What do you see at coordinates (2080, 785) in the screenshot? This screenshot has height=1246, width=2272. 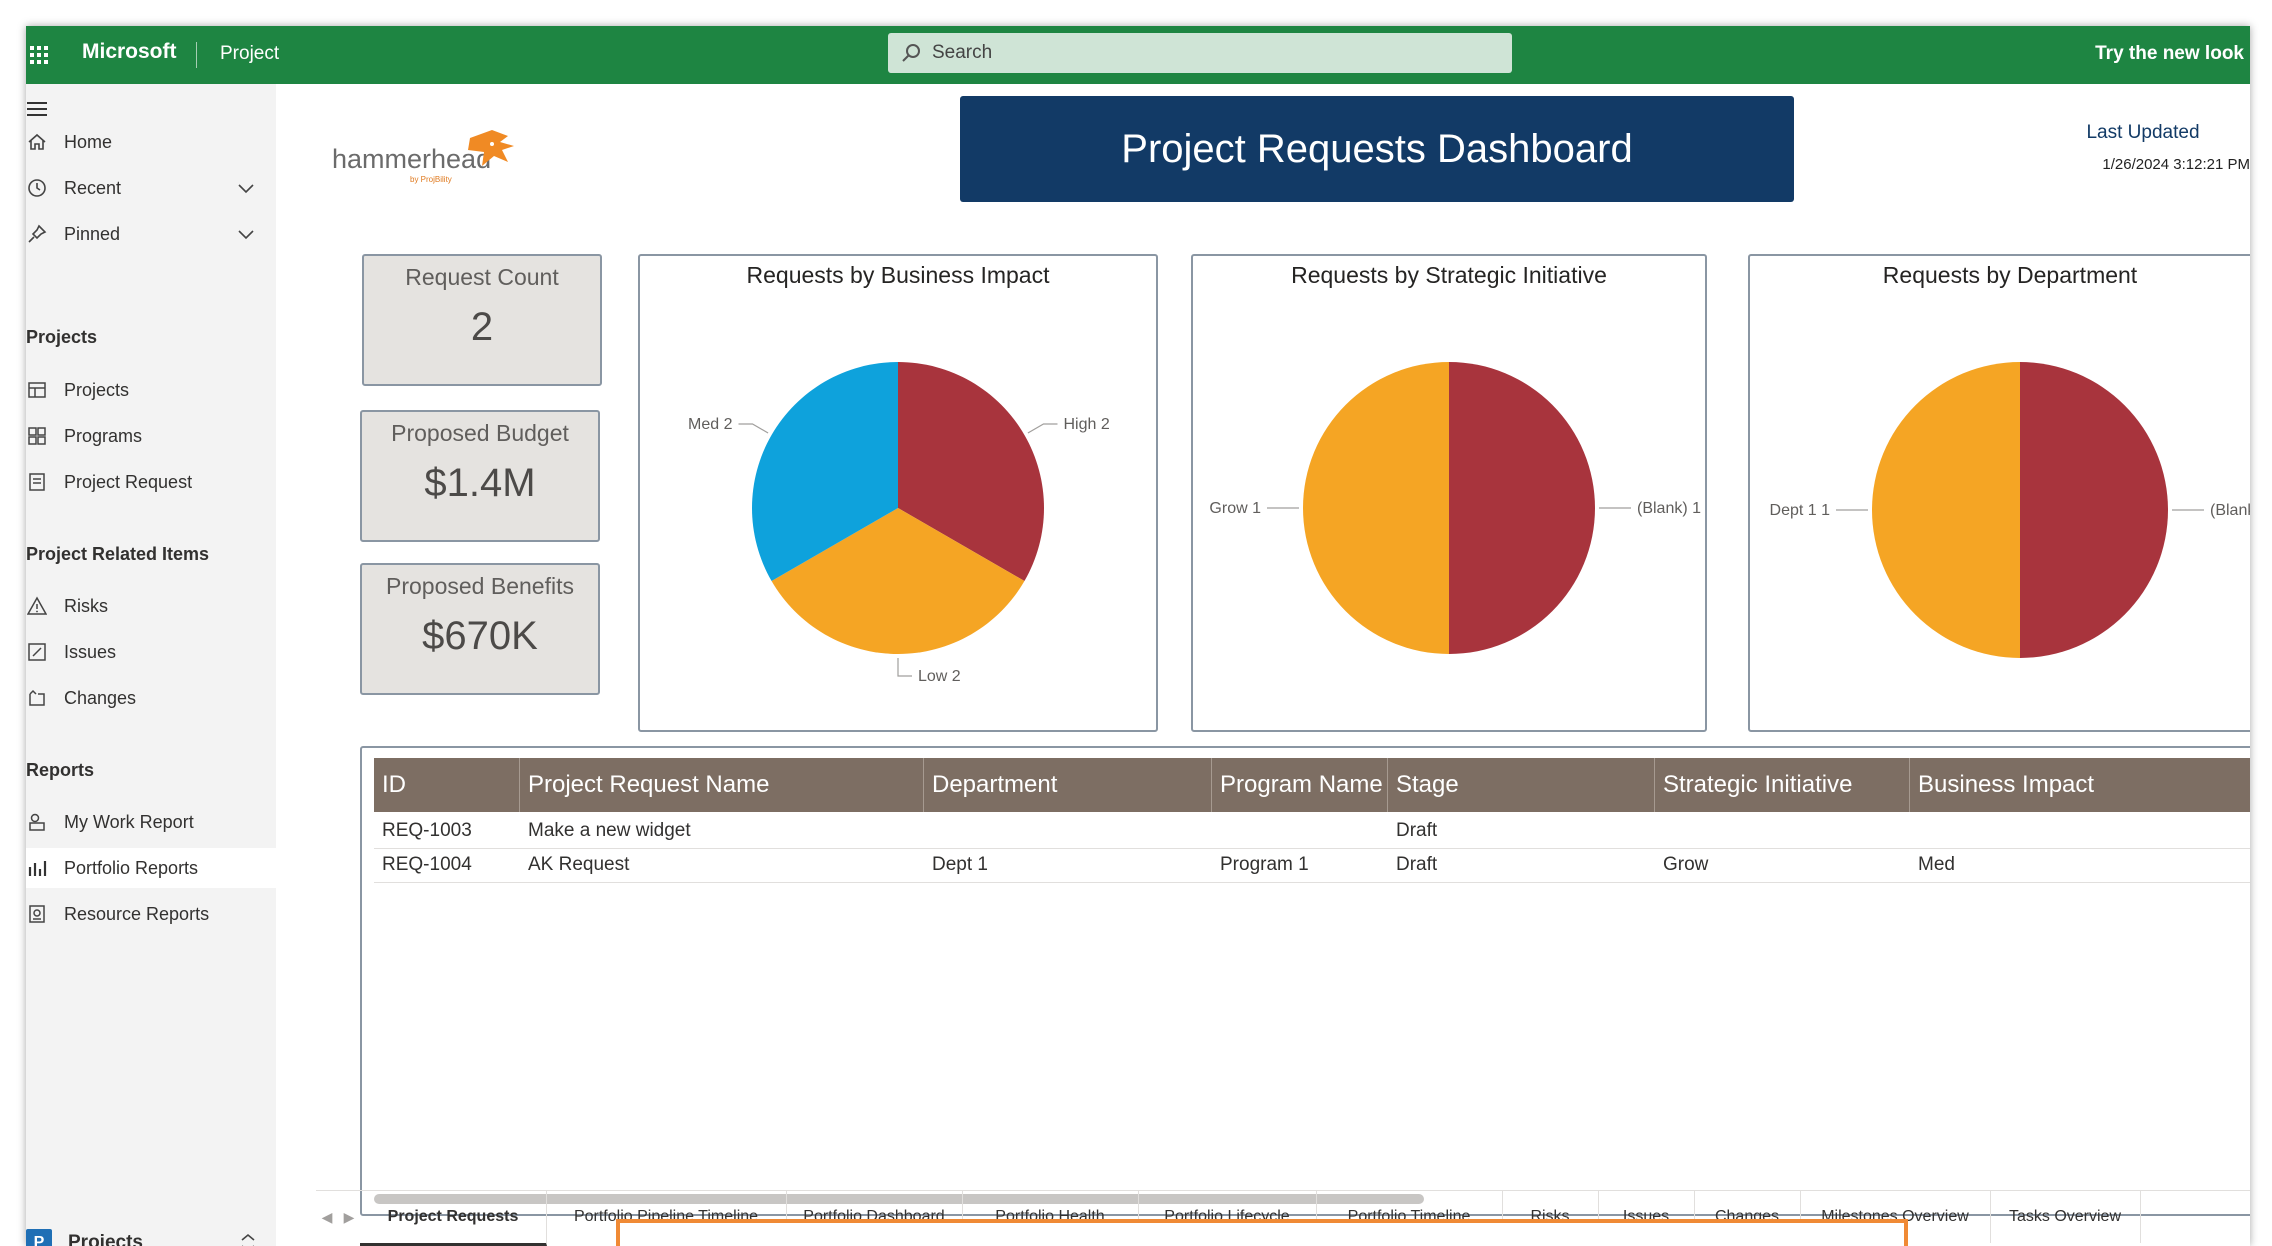 I see `column-header: Business Impact` at bounding box center [2080, 785].